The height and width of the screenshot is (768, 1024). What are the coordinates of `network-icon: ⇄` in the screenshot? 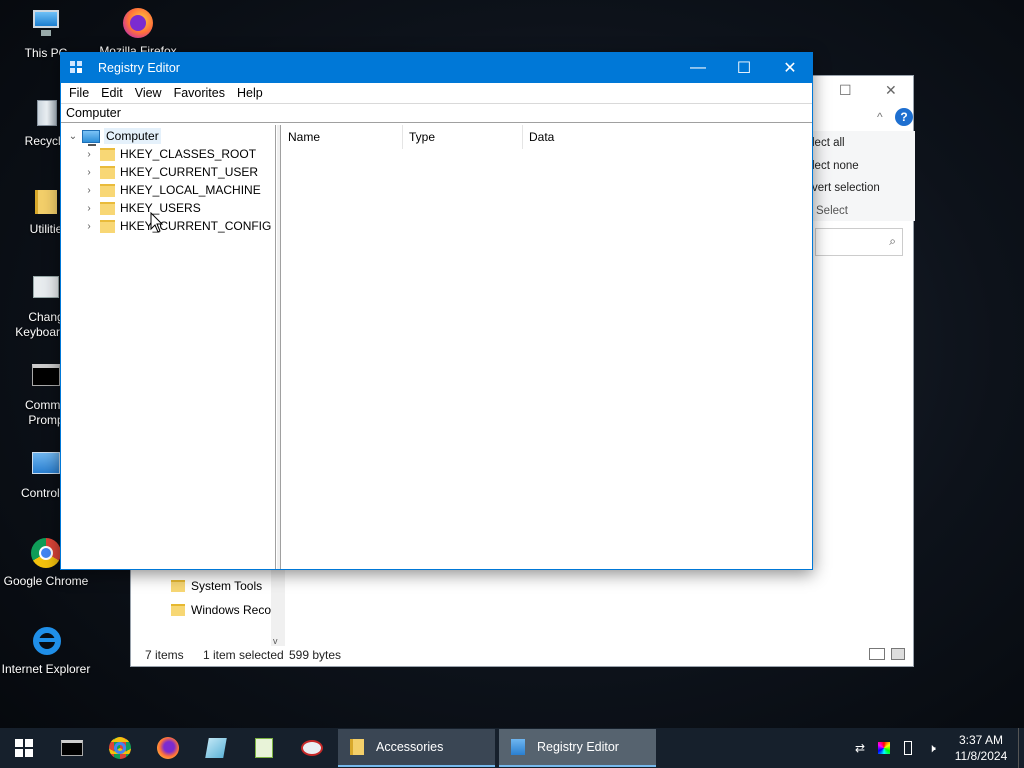 It's located at (860, 748).